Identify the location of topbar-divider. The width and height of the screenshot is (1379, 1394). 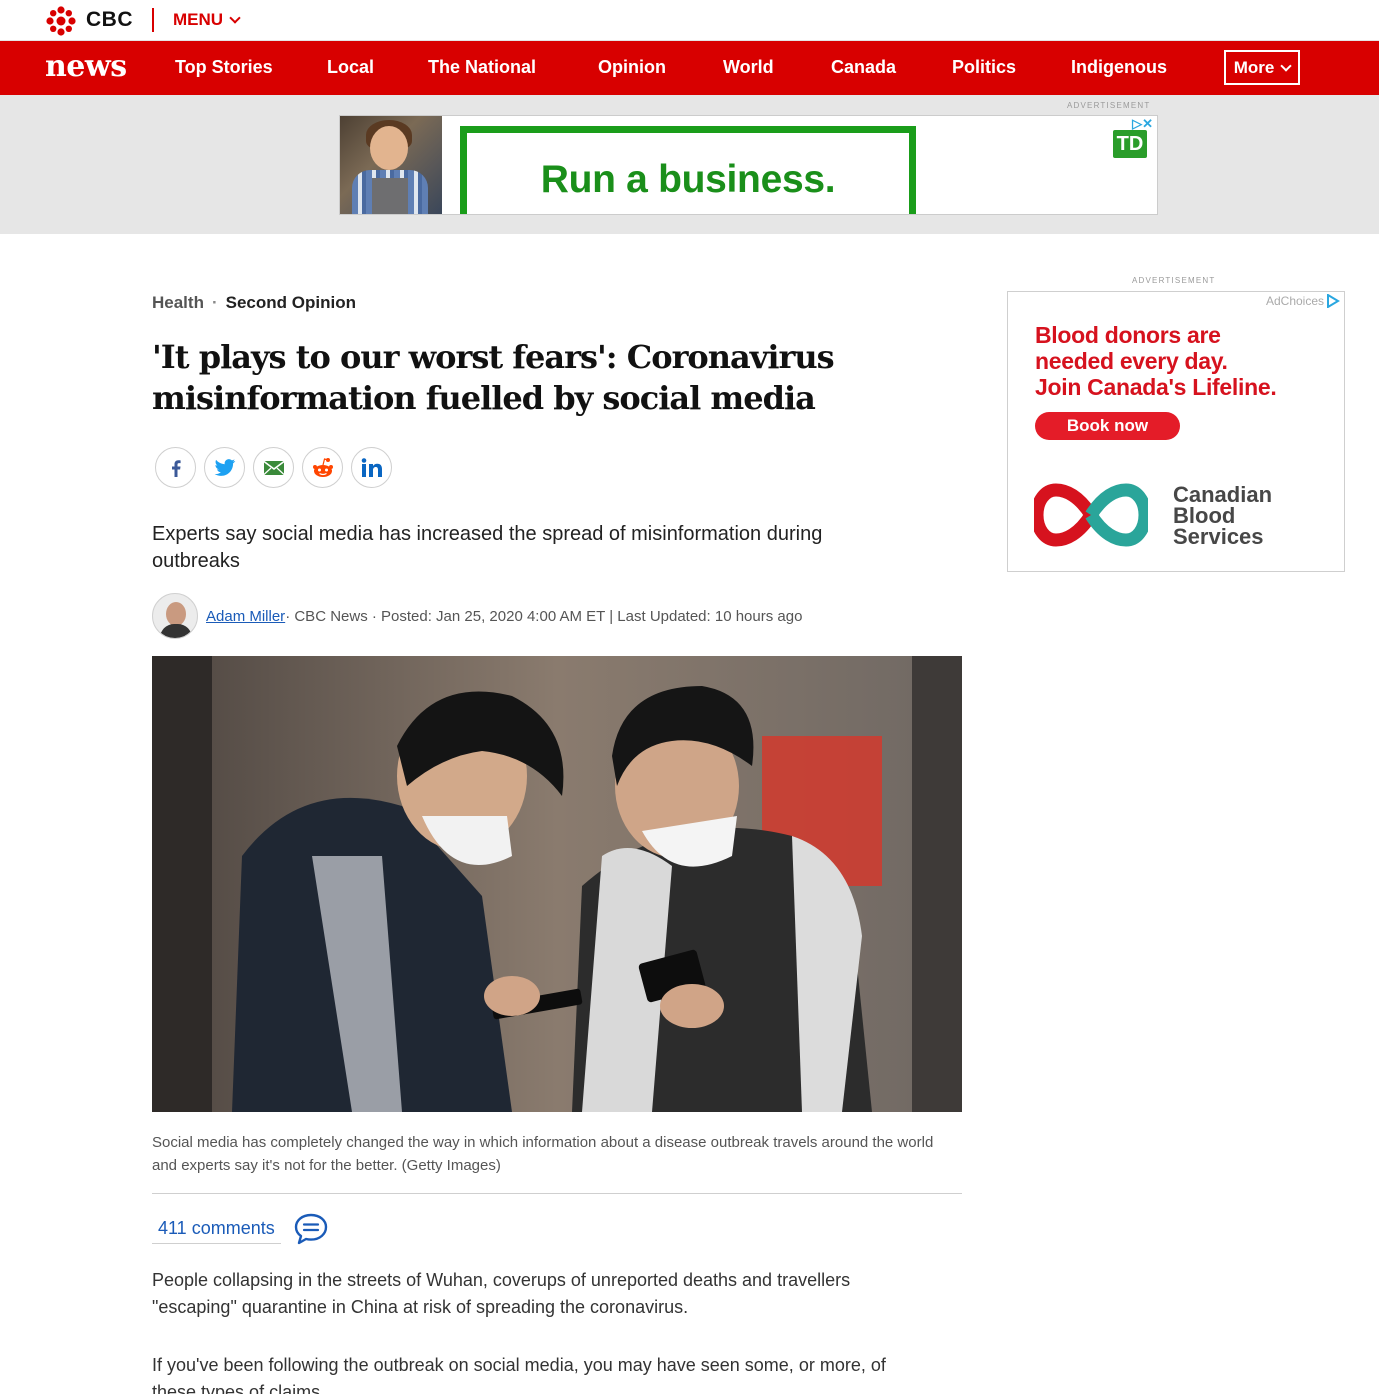
(153, 20).